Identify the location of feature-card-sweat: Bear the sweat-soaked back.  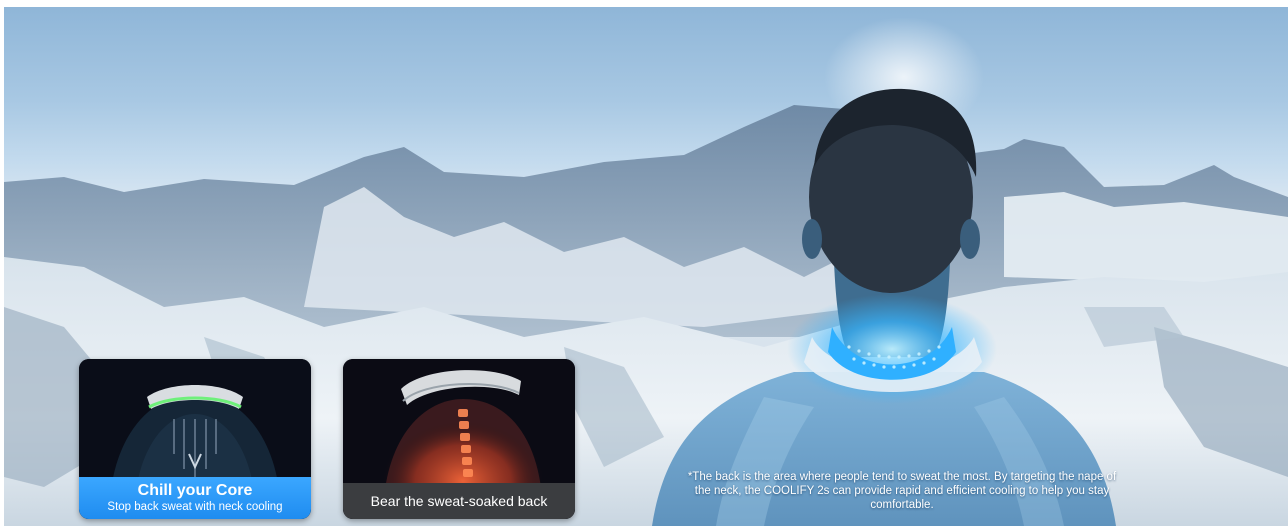
(459, 439).